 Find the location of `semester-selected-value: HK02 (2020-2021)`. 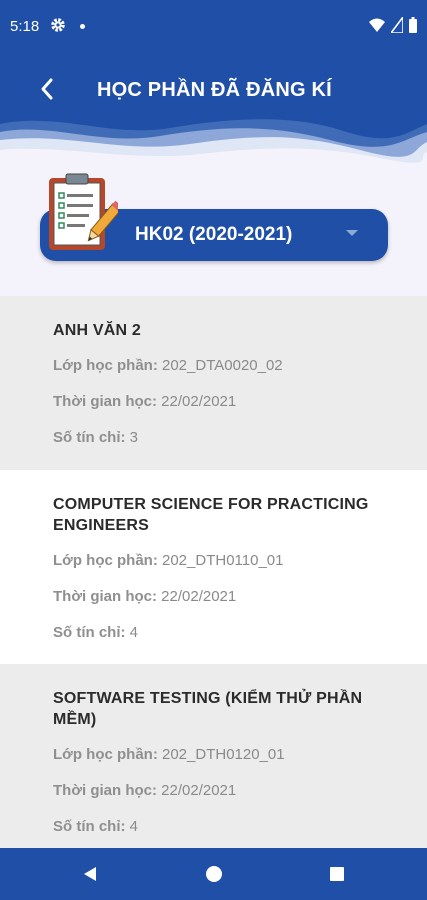

semester-selected-value: HK02 (2020-2021) is located at coordinates (214, 234).